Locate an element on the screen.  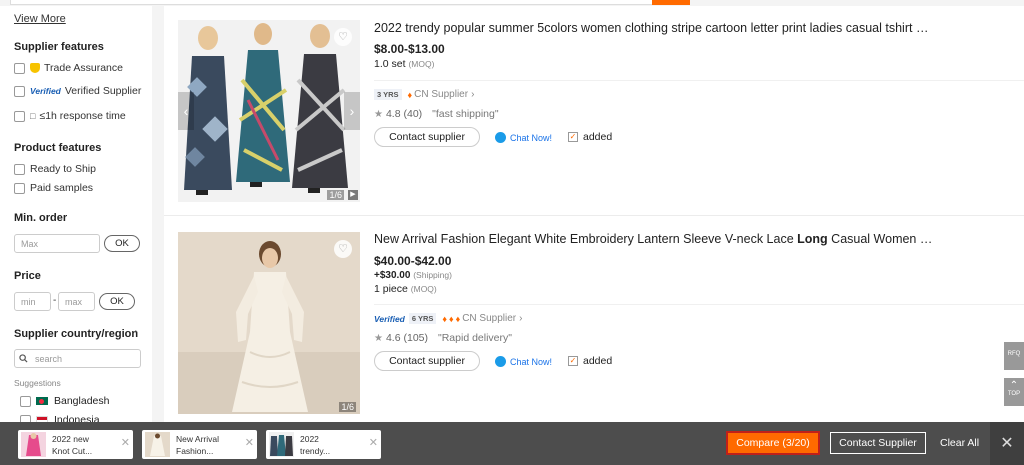
bangladesh-flag-icon is located at coordinates (42, 401).